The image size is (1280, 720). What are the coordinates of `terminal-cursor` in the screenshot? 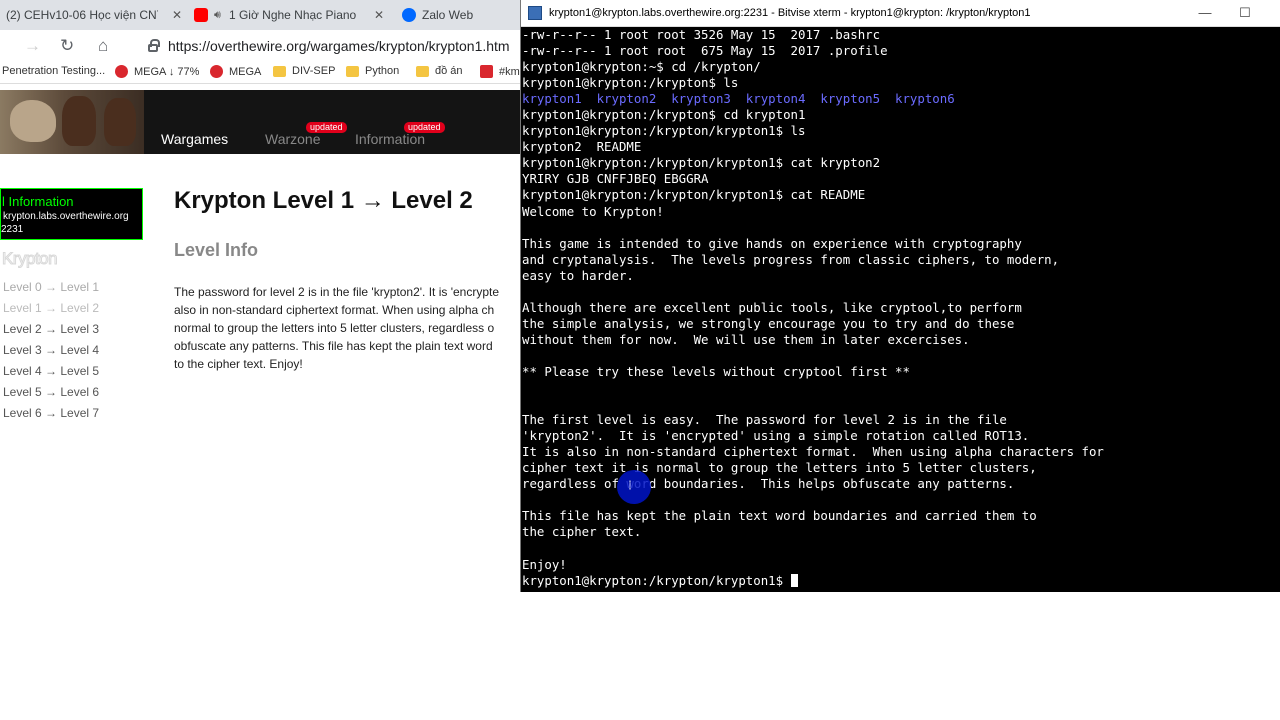 It's located at (794, 580).